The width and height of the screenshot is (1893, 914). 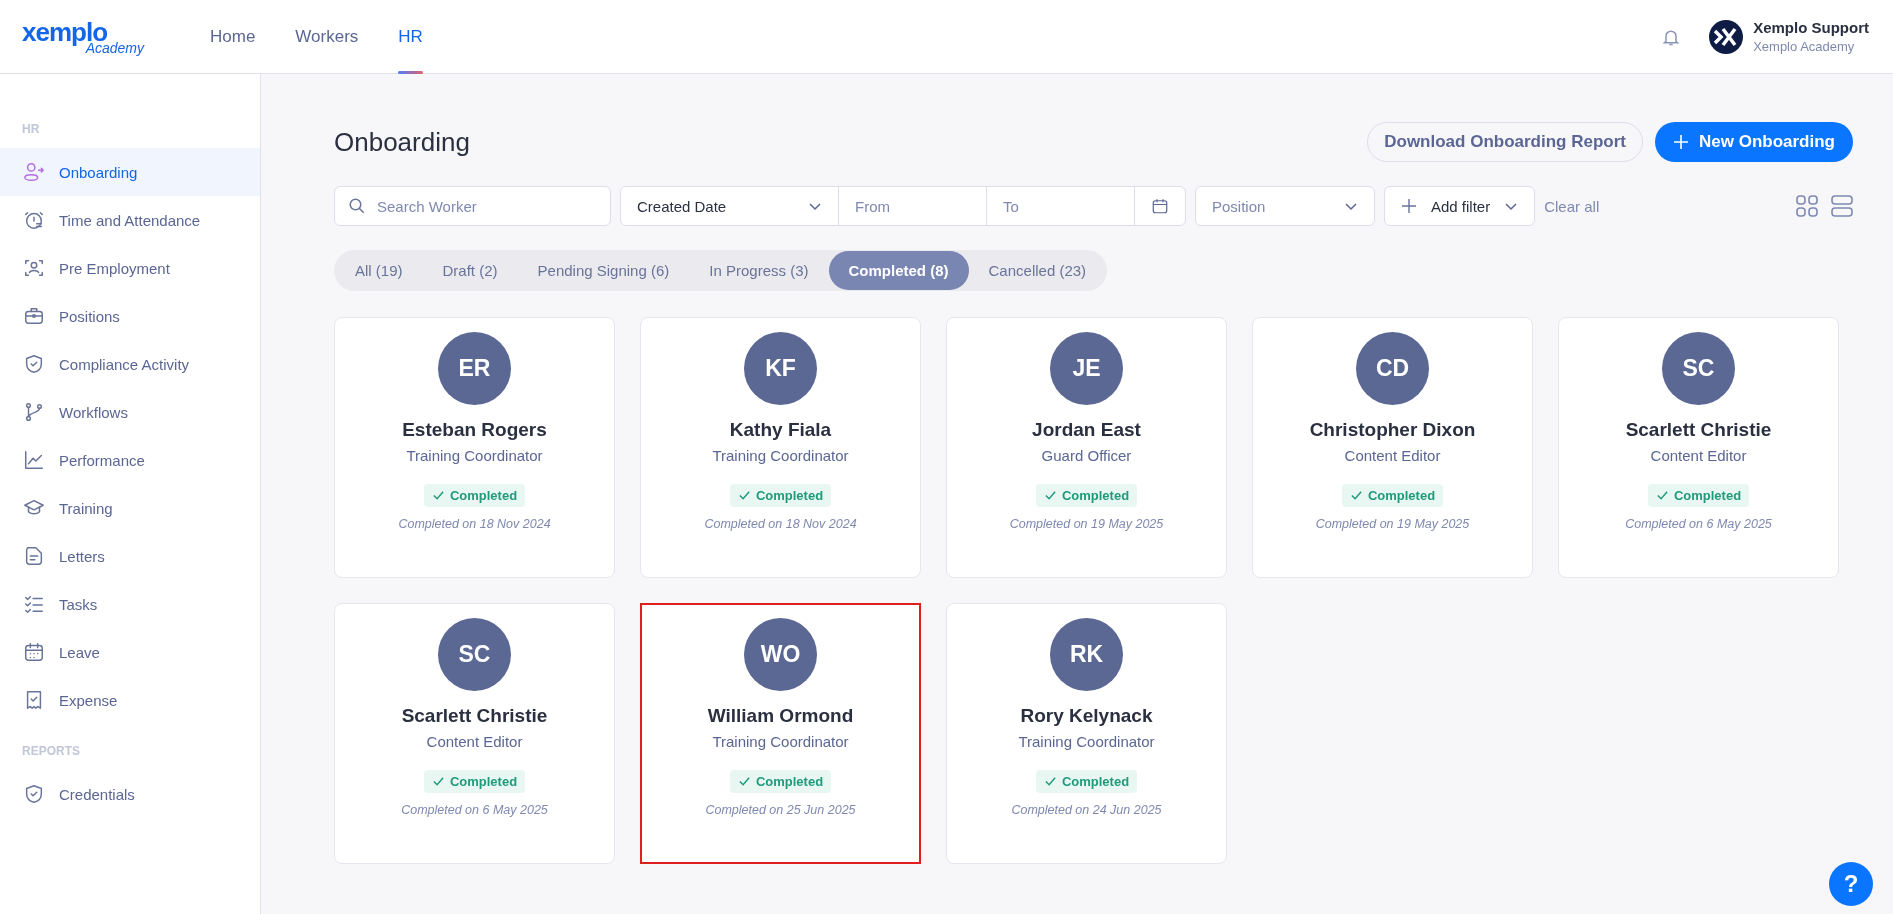 I want to click on worker-card: ER Esteban Rogers Training Coordinator Completed Completed on 18 Nov 2024, so click(x=474, y=447).